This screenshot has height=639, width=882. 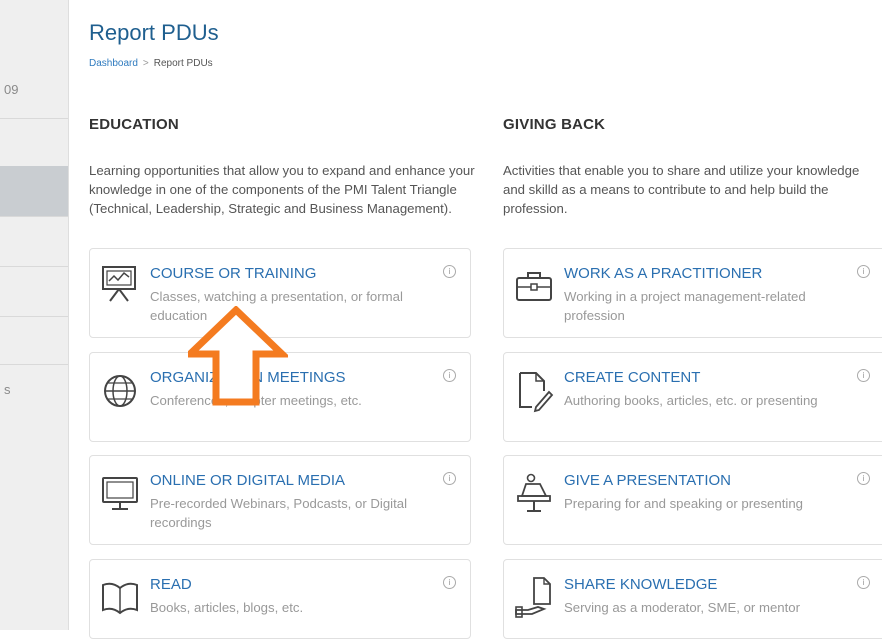 I want to click on annotation-arrow-icon, so click(x=238, y=356).